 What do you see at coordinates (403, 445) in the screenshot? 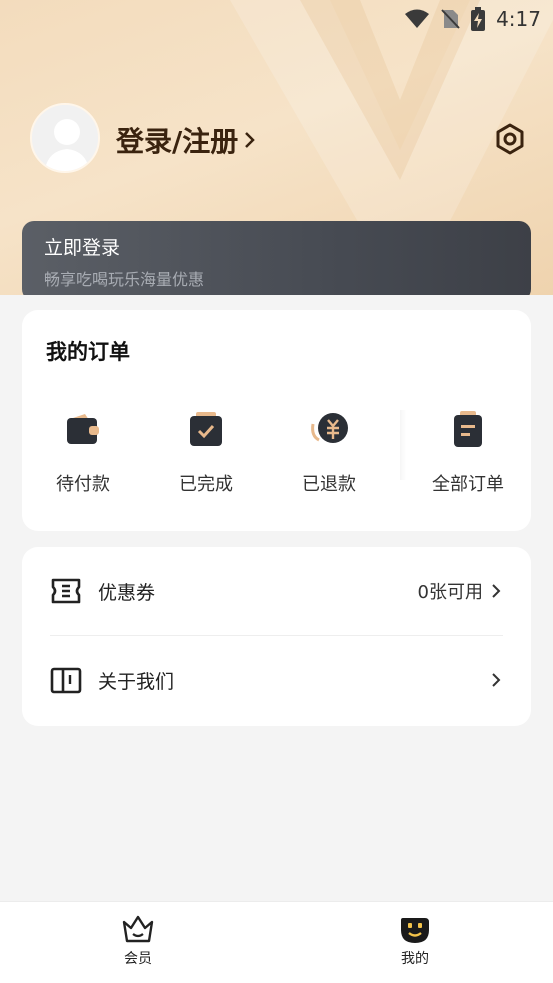
I see `order-divider` at bounding box center [403, 445].